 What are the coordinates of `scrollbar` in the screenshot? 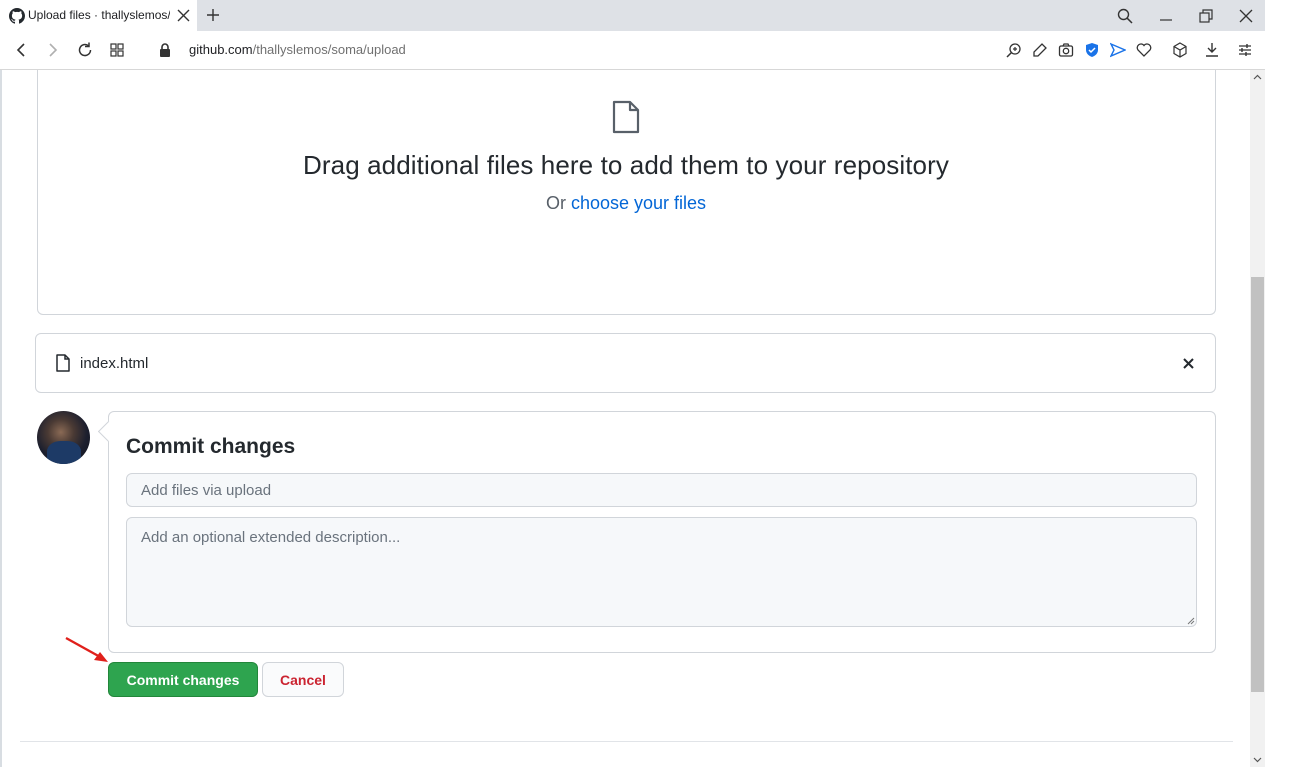 It's located at (1257, 418).